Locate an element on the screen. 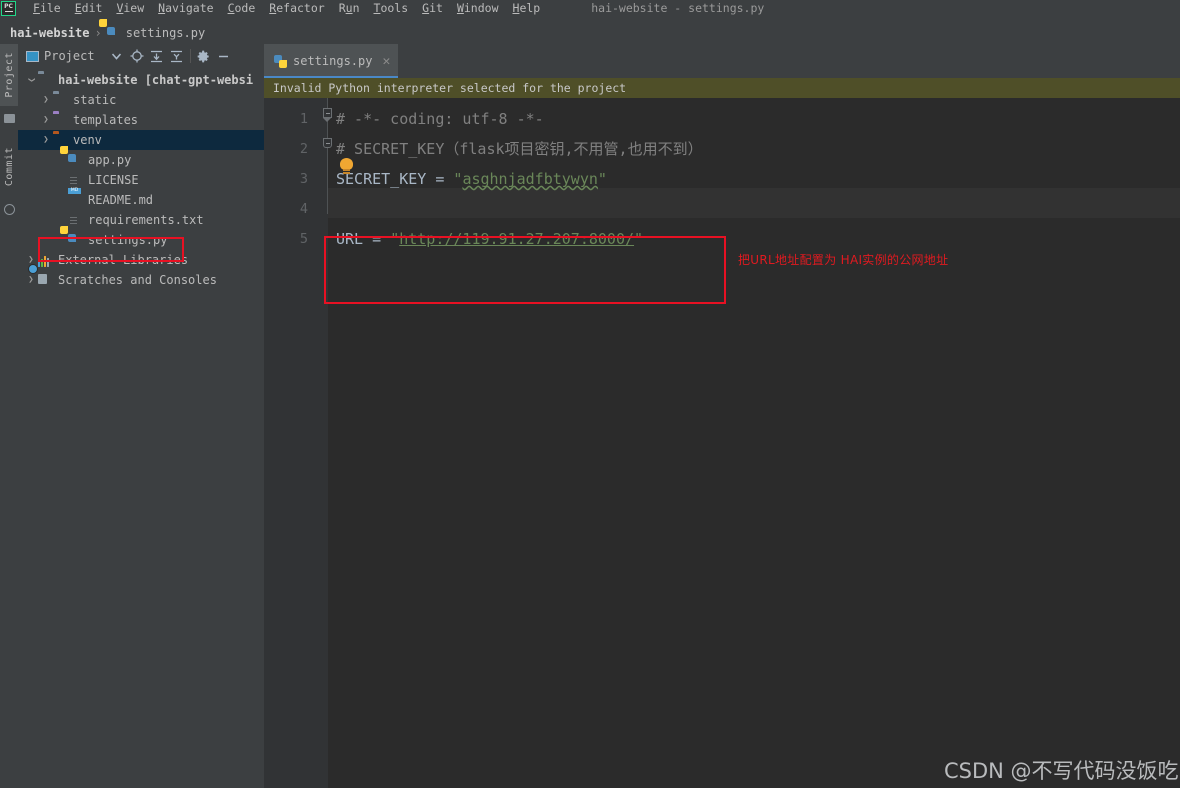 This screenshot has height=788, width=1180. sidebar-item-commit: Commit is located at coordinates (9, 167).